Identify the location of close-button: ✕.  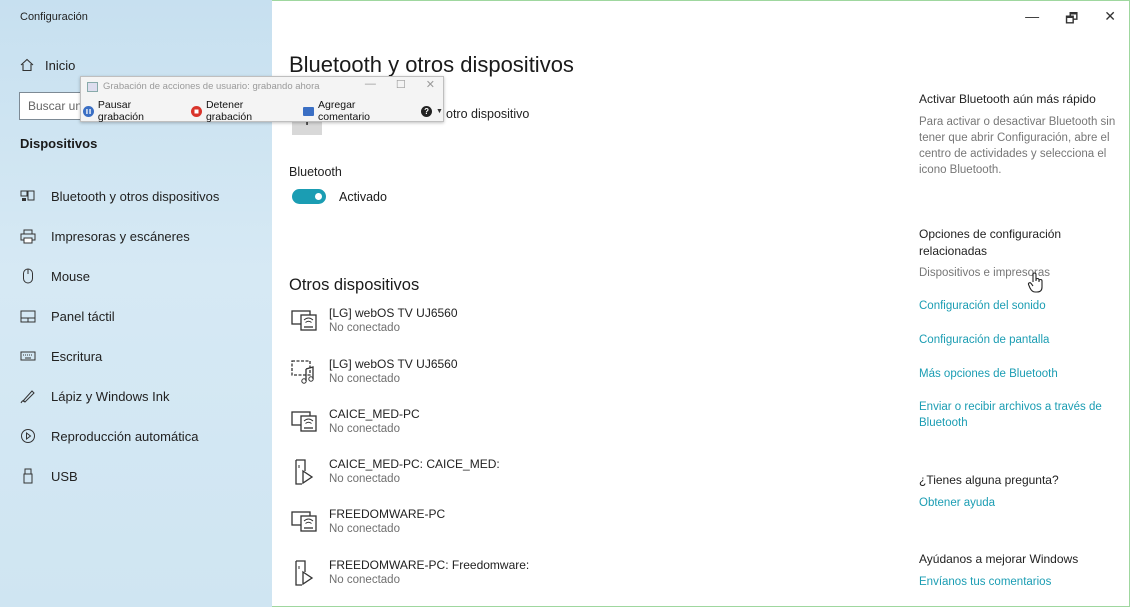
(1110, 20).